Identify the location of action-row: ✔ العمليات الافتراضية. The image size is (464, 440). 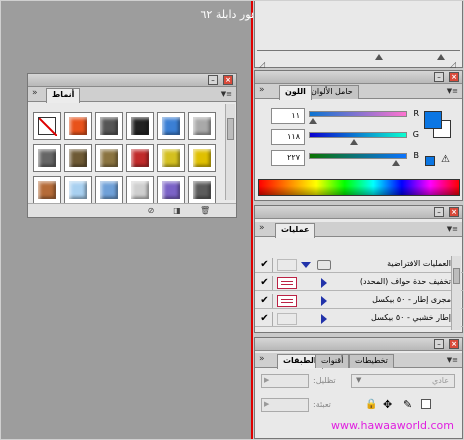
(359, 265).